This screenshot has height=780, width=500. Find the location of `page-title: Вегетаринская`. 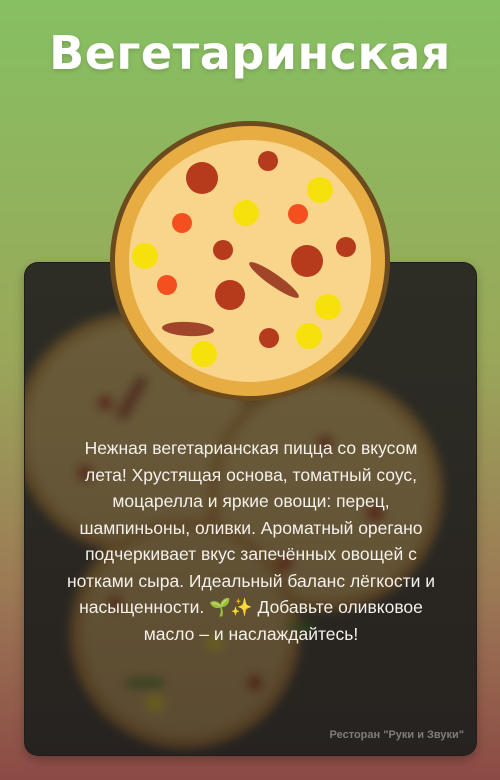

page-title: Вегетаринская is located at coordinates (250, 53).